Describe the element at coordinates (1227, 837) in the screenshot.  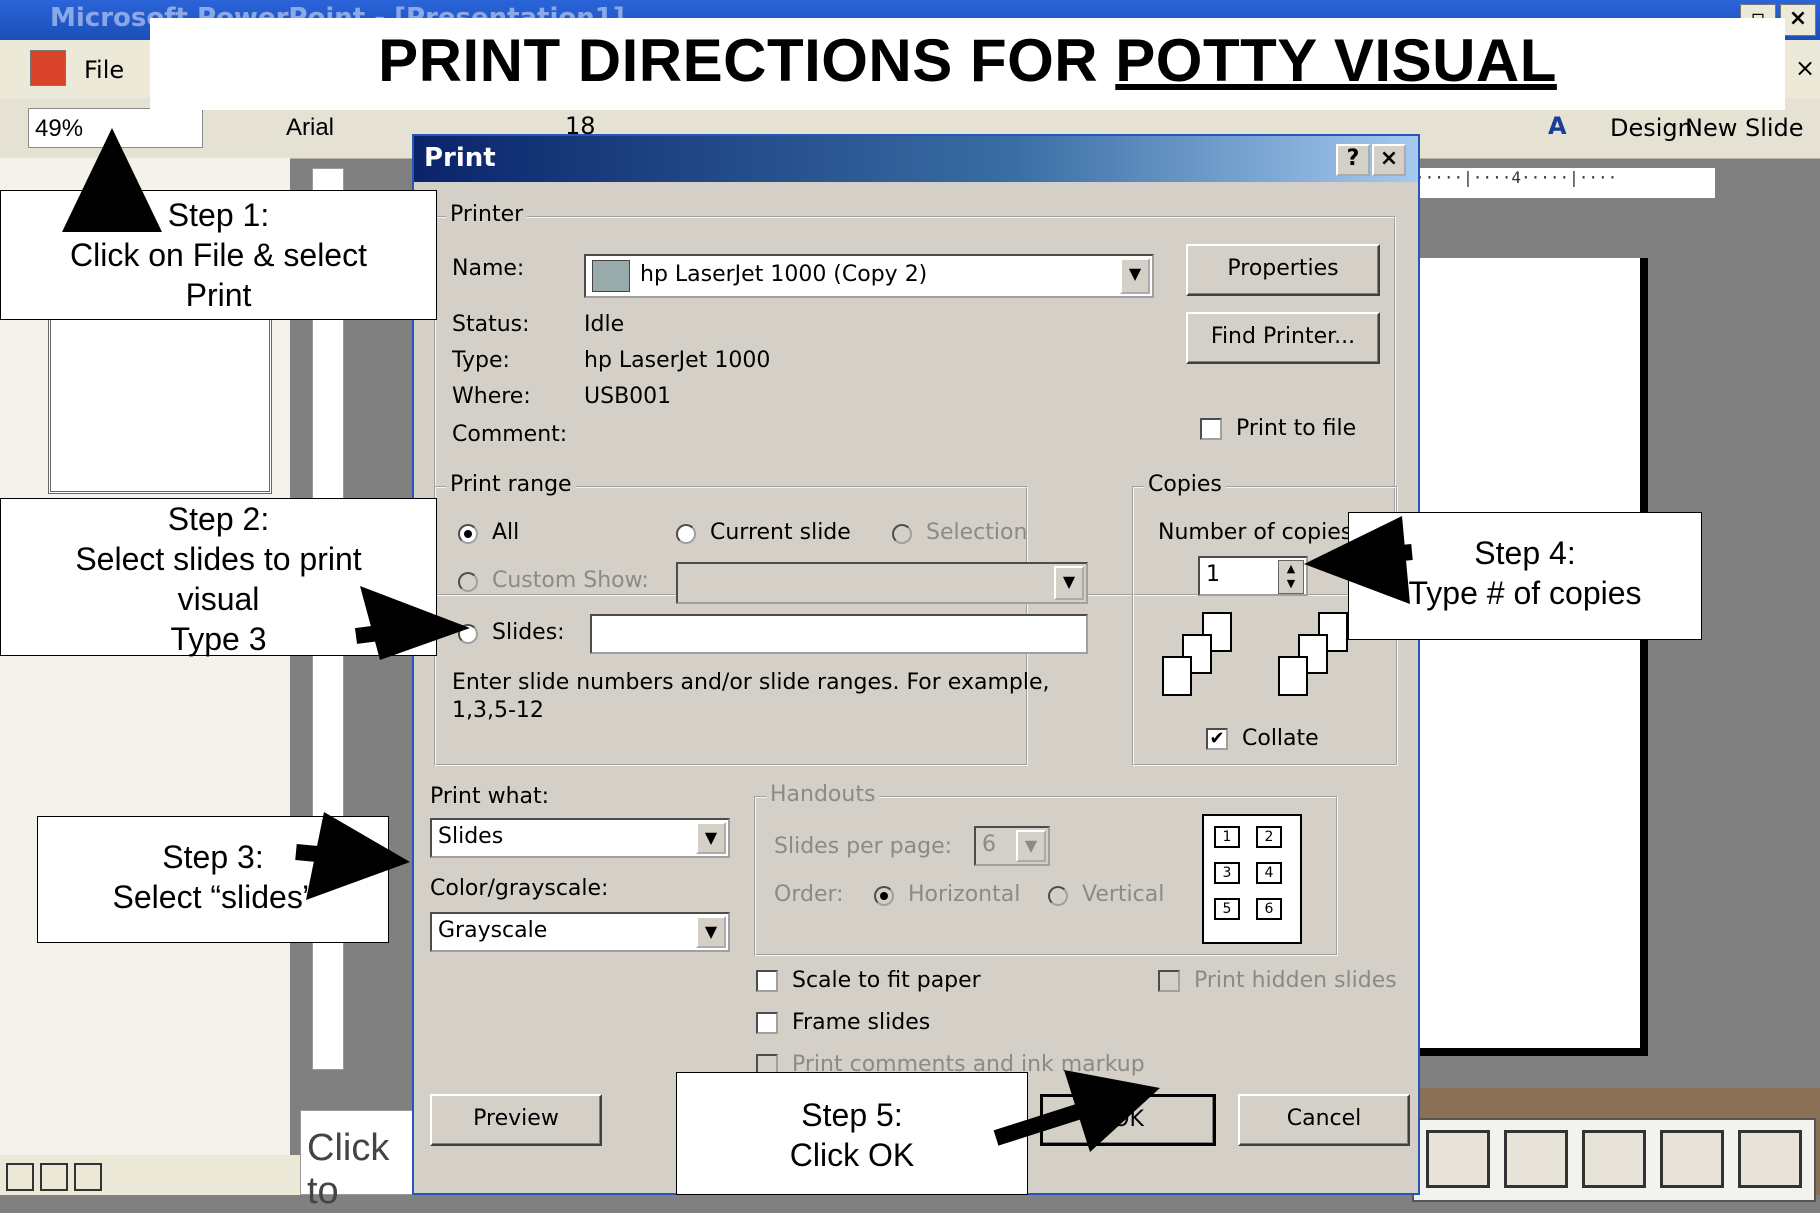
I see `handout-cell: 1` at that location.